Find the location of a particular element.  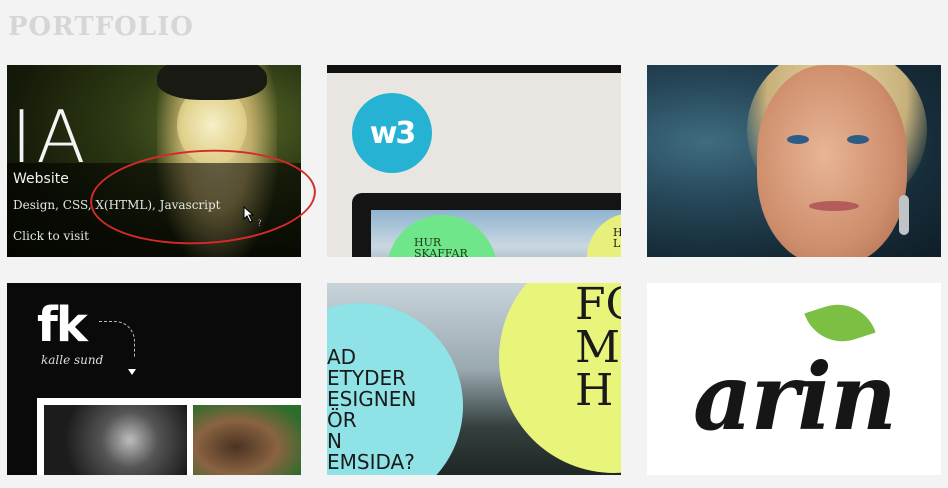

portfolio-item-5: AD ETYDER ESIGNEN ÖR N EMSIDA? FÖ M H is located at coordinates (474, 379).